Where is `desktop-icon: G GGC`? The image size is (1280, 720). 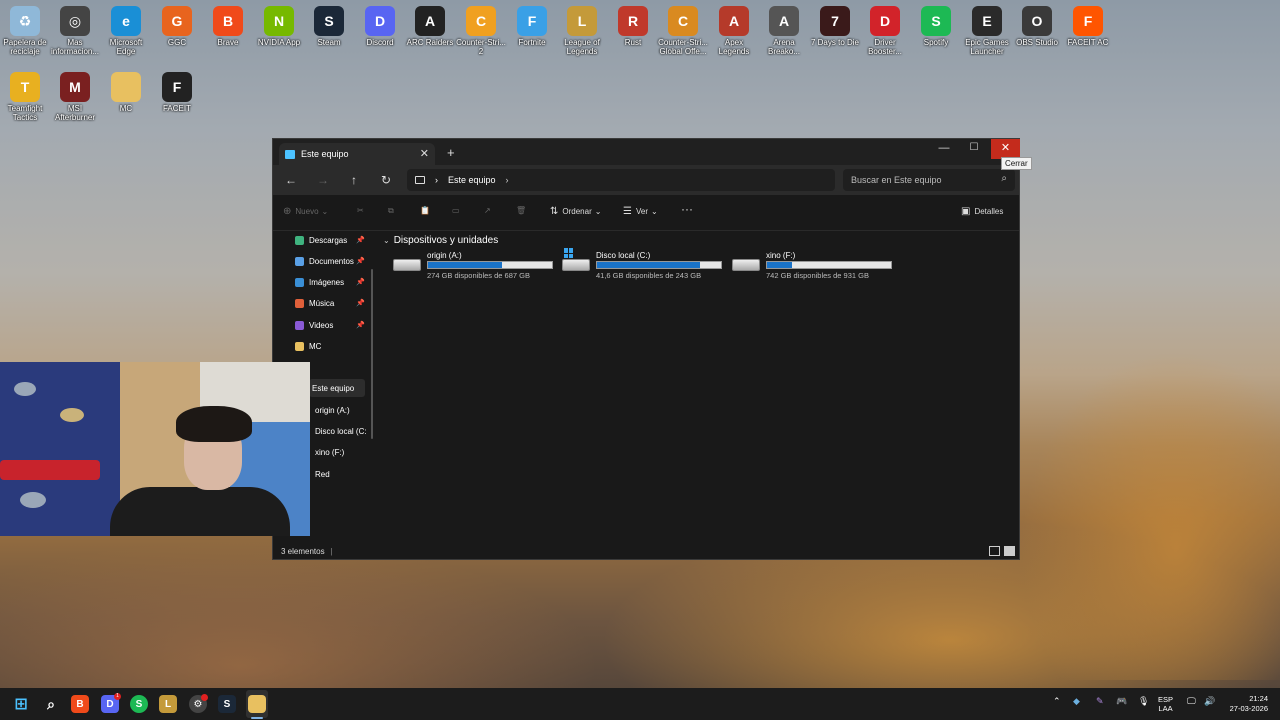
desktop-icon: G GGC is located at coordinates (177, 23).